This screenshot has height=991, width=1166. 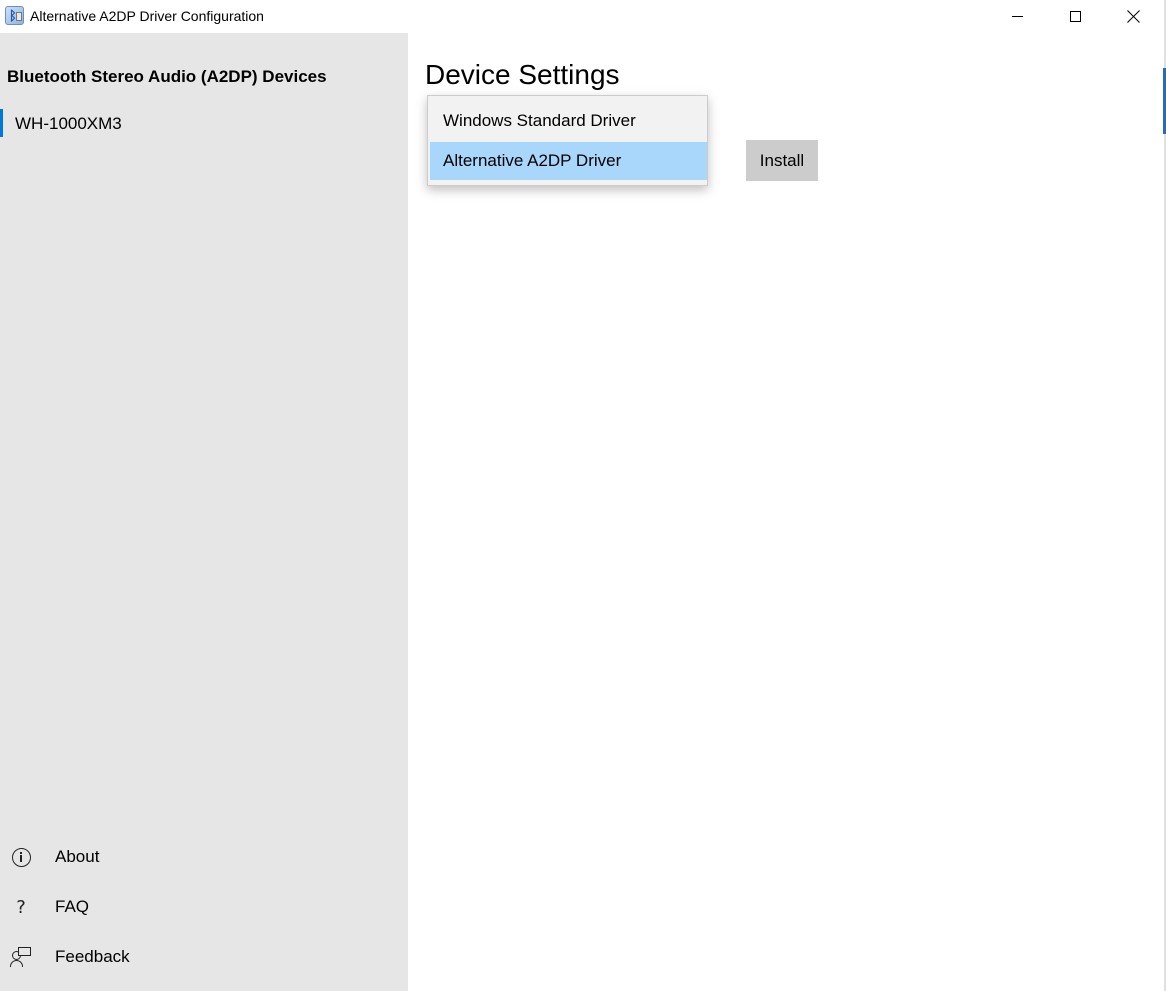 I want to click on page-title: Device Settings, so click(x=522, y=74).